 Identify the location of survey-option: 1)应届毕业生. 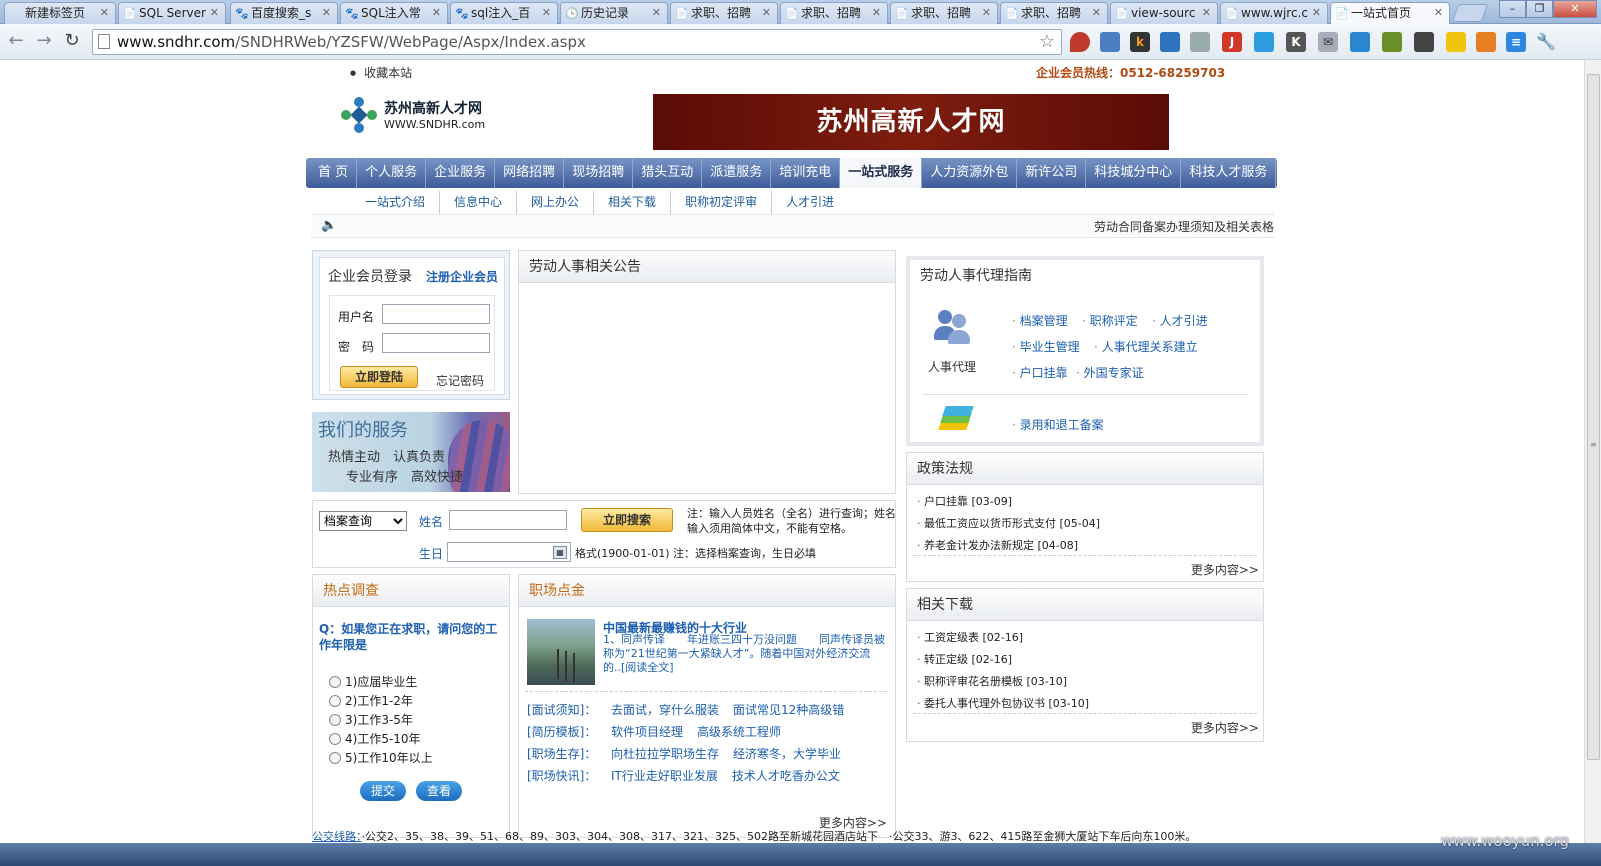
(373, 681).